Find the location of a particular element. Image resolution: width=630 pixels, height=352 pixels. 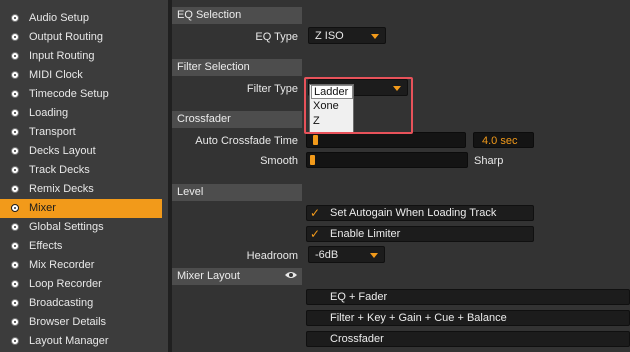

sidebar-item-label: Track Decks is located at coordinates (59, 170).